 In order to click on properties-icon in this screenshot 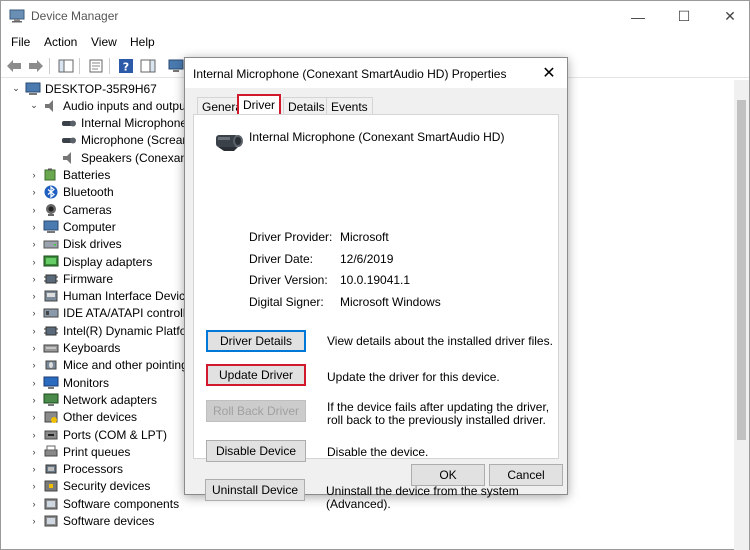, I will do `click(96, 66)`.